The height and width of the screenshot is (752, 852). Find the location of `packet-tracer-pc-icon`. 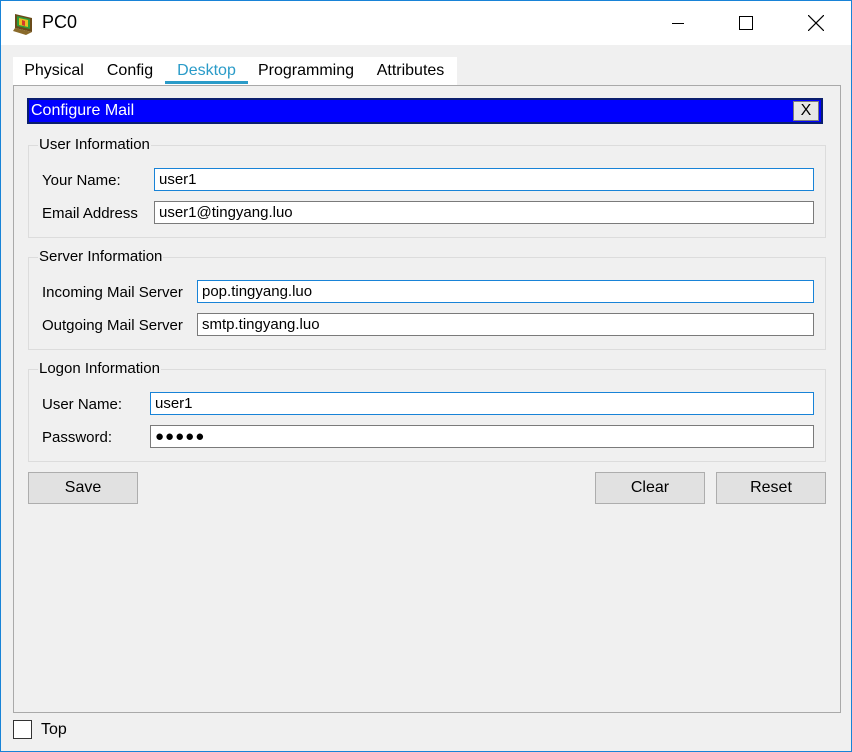

packet-tracer-pc-icon is located at coordinates (24, 24).